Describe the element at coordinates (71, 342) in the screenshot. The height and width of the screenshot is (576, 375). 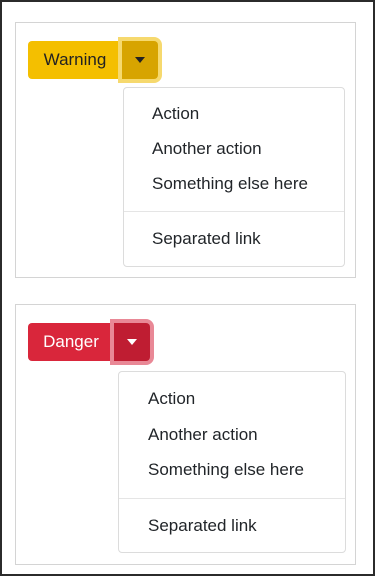
I see `danger-button: Danger` at that location.